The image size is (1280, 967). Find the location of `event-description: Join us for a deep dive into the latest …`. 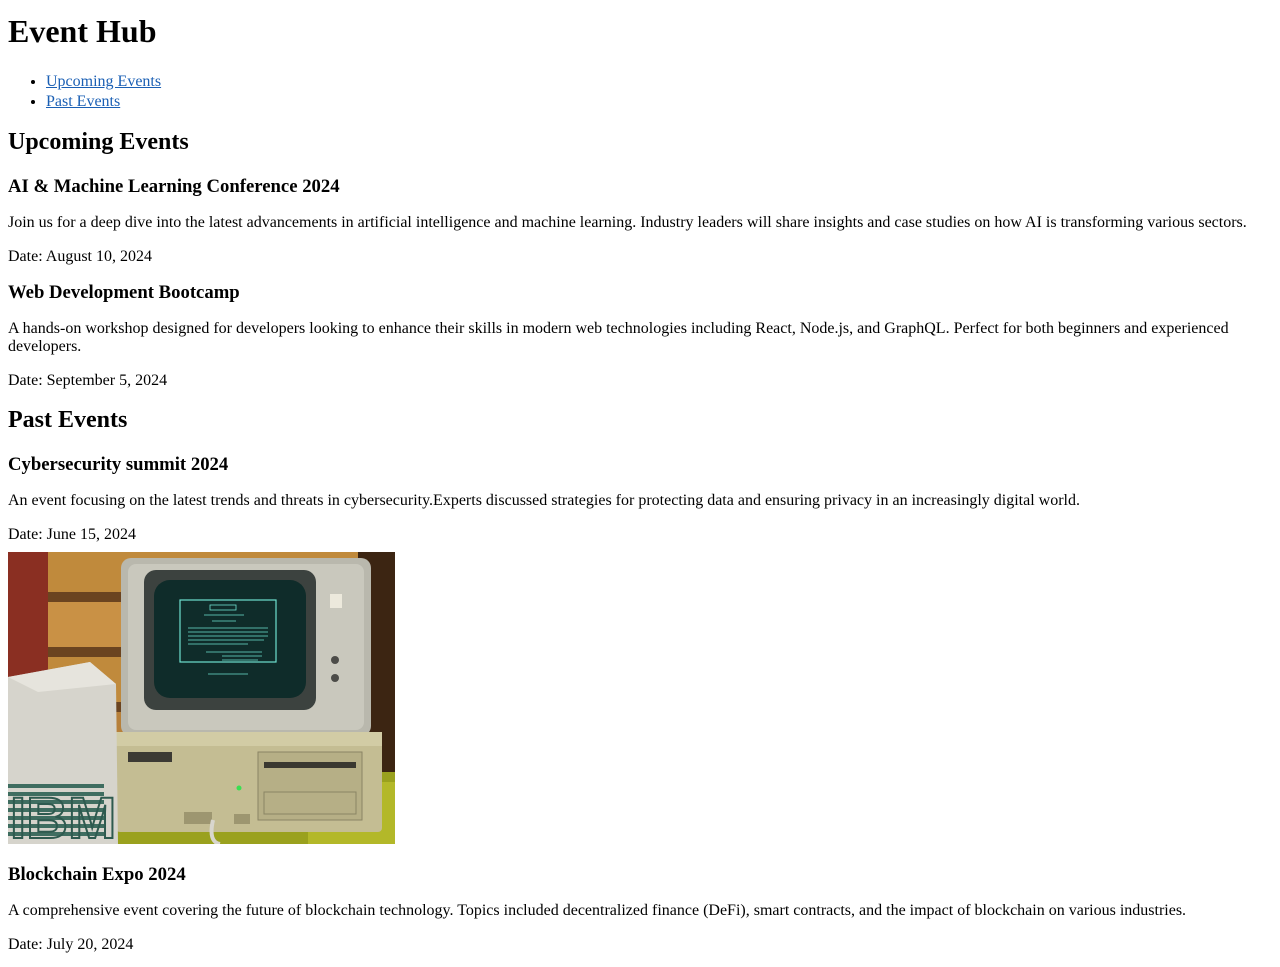

event-description: Join us for a deep dive into the latest … is located at coordinates (627, 222).